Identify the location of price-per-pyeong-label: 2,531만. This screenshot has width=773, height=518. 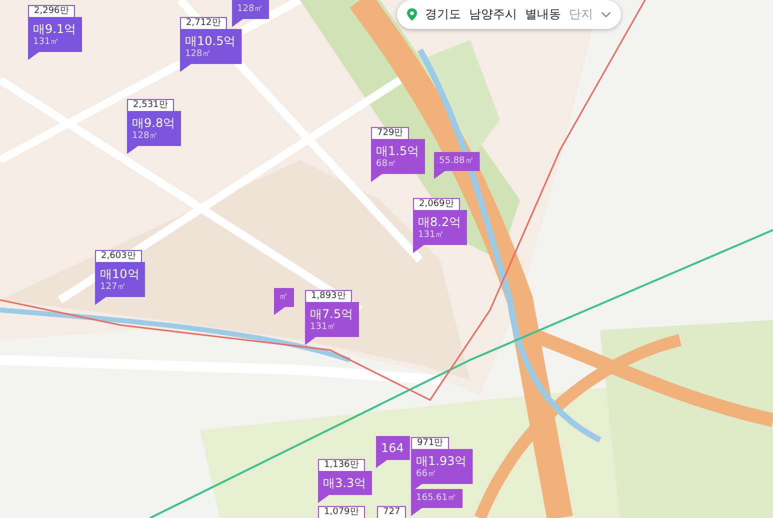
(150, 105).